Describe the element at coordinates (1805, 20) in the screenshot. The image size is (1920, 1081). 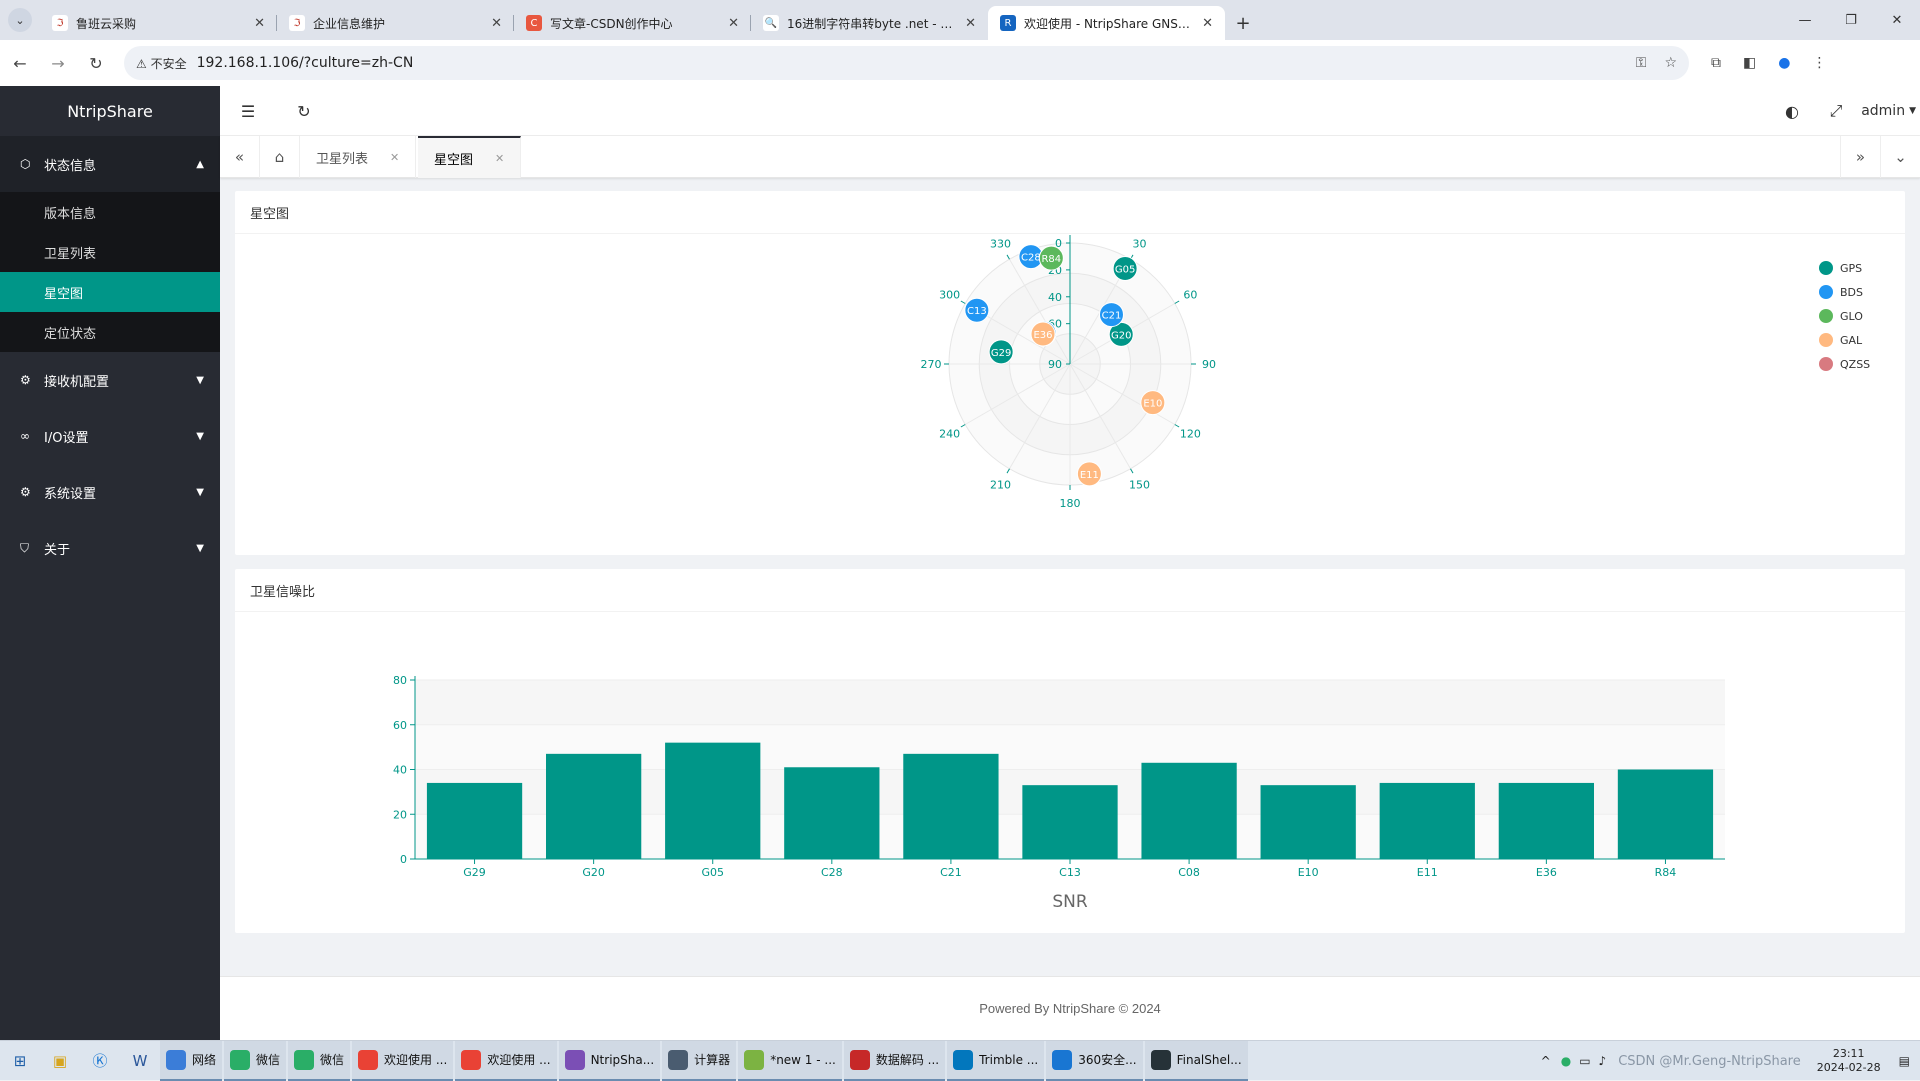
I see `minimize-icon: —` at that location.